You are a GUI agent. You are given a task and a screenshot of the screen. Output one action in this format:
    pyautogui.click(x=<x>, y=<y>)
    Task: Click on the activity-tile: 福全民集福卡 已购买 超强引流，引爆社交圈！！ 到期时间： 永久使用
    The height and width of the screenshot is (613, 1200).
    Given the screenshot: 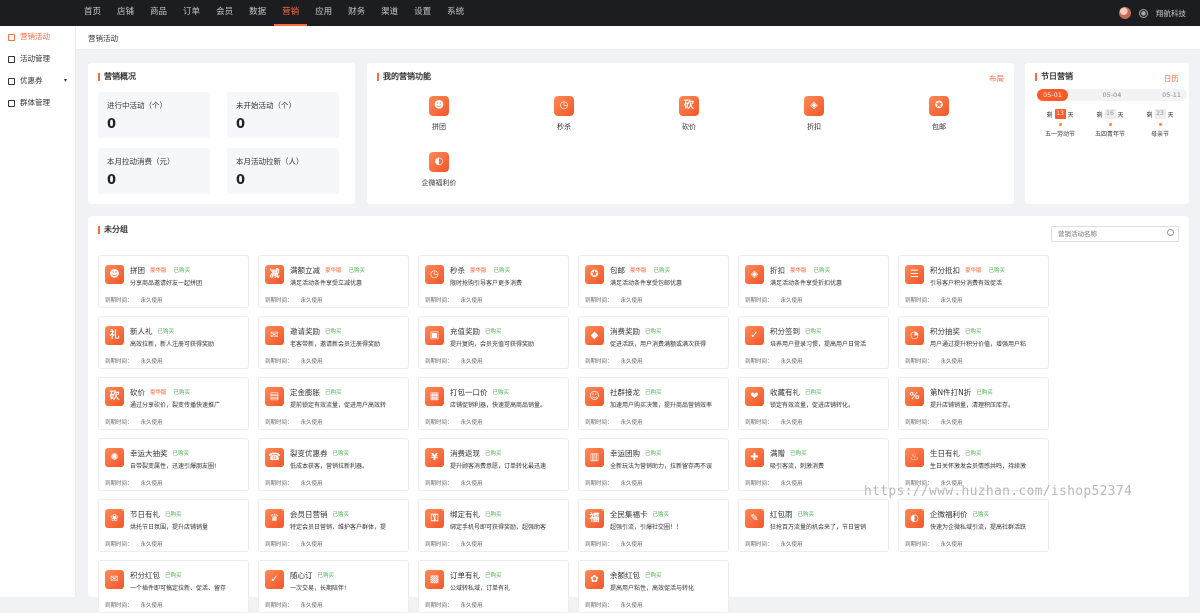 What is the action you would take?
    pyautogui.click(x=653, y=525)
    